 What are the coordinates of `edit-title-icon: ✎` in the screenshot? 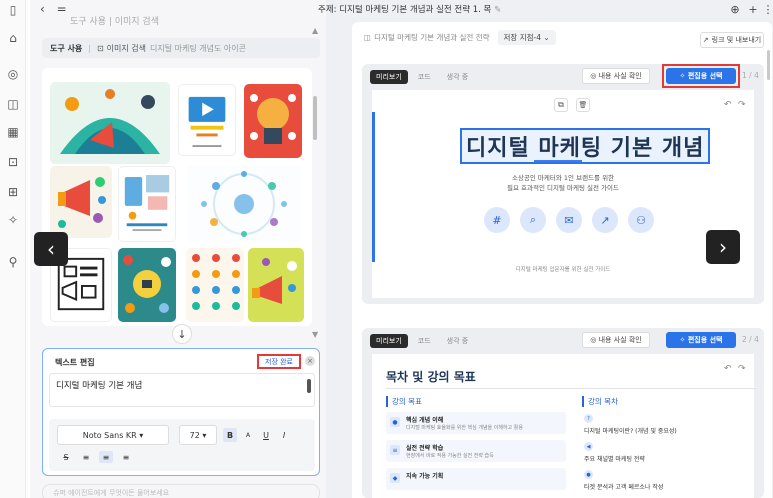 It's located at (497, 10).